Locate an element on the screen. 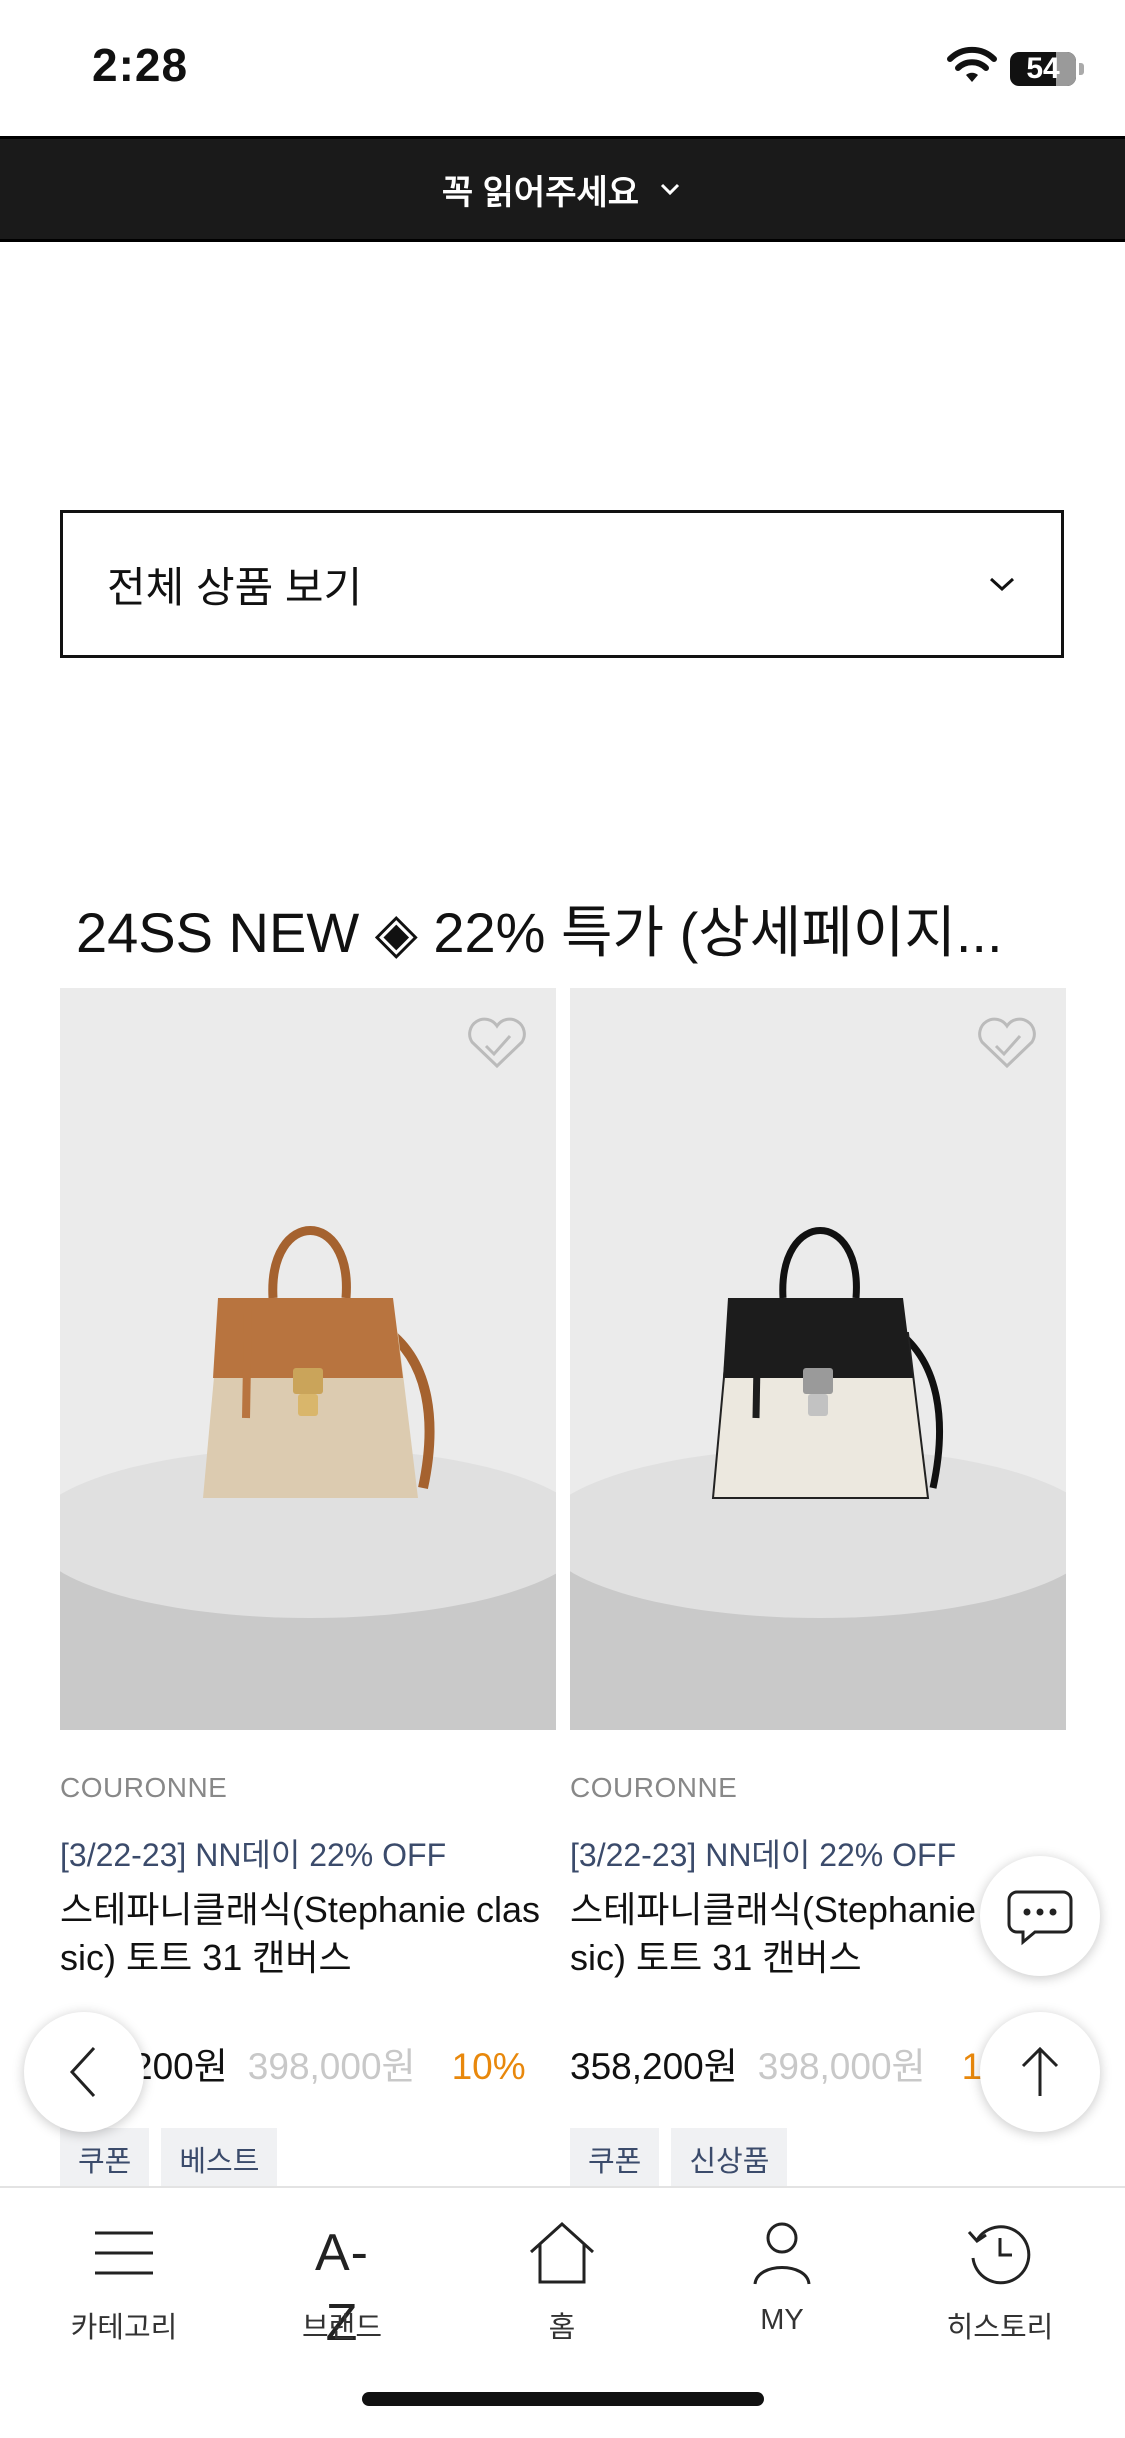  chat-bubble-icon is located at coordinates (1040, 1918).